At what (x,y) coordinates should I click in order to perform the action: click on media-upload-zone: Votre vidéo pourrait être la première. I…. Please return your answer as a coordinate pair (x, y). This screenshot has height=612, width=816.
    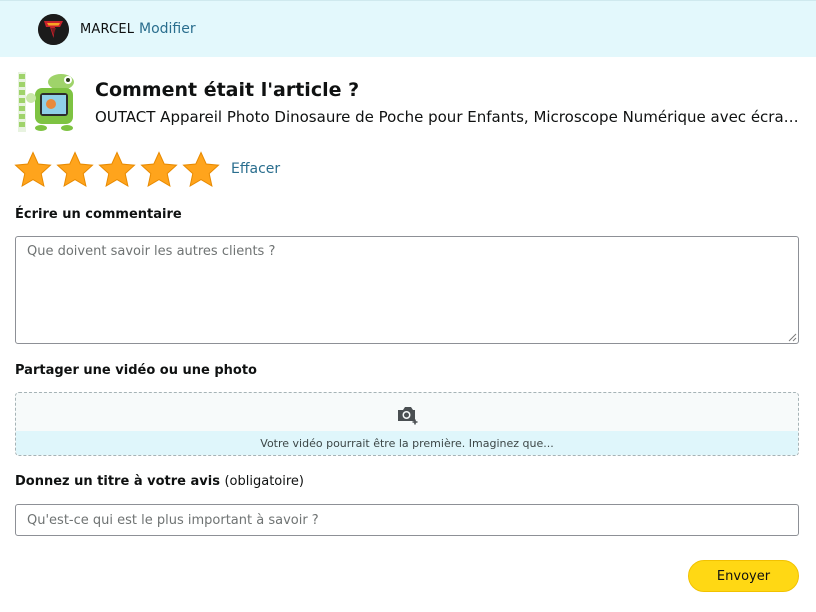
    Looking at the image, I should click on (407, 424).